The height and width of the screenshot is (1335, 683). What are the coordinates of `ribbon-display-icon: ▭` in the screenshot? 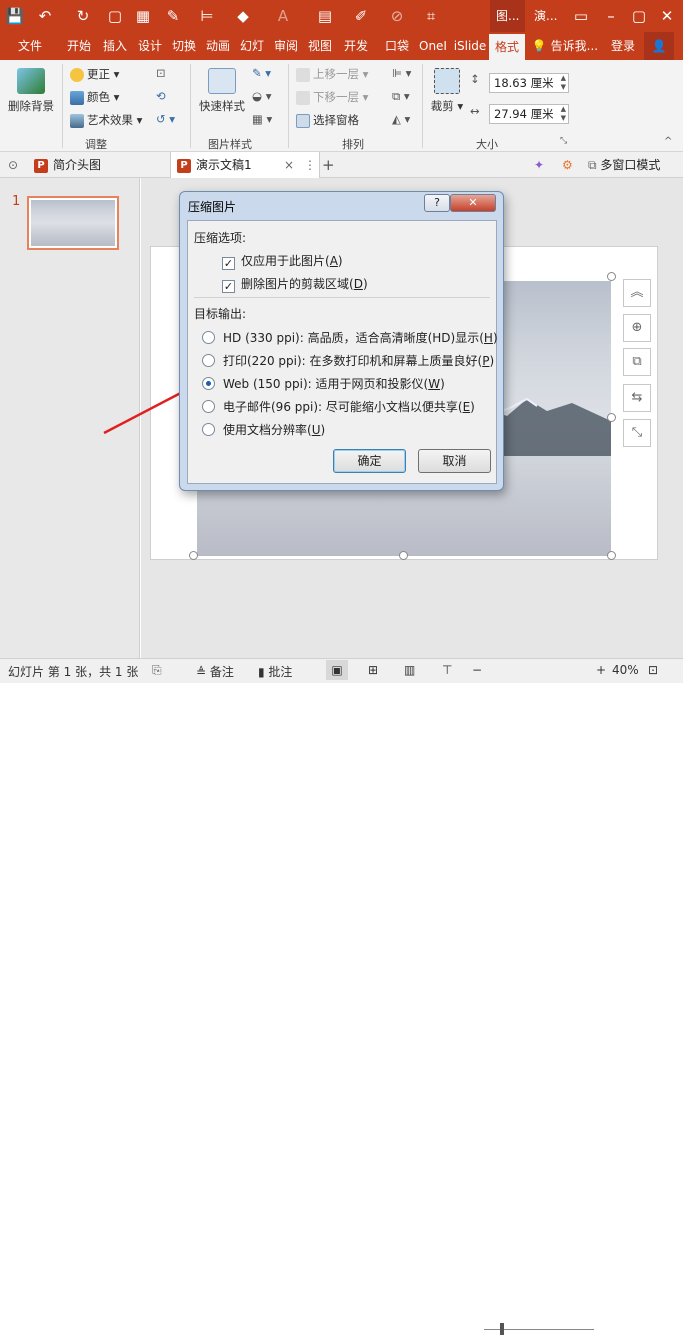 It's located at (581, 16).